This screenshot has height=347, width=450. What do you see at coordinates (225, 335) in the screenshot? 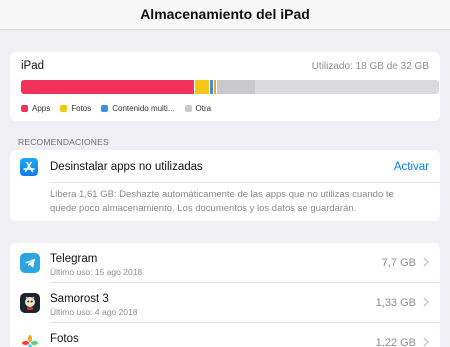
I see `app-row-photos: Fotos 1,22 GB` at bounding box center [225, 335].